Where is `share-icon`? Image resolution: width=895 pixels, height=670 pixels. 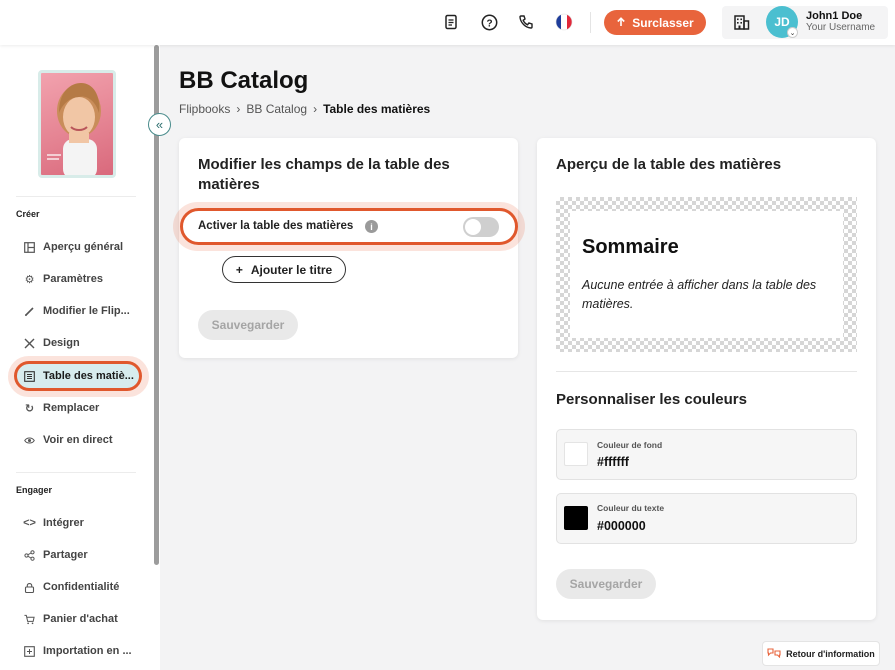 share-icon is located at coordinates (29, 555).